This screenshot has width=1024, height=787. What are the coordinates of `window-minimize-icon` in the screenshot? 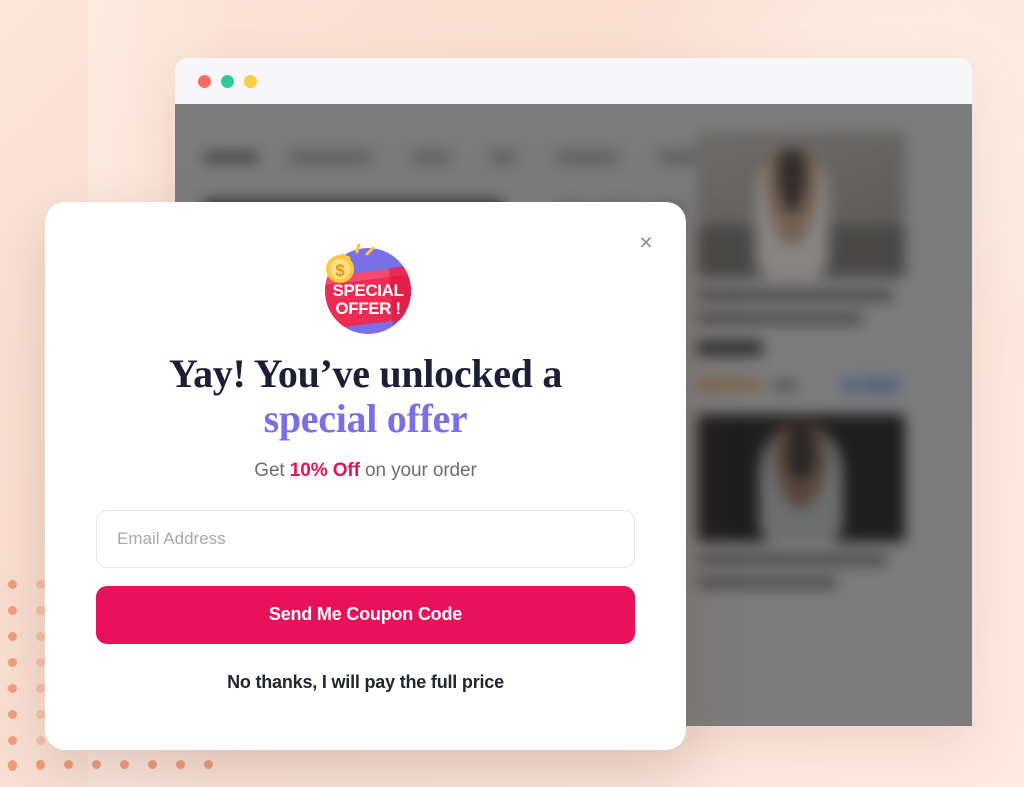 It's located at (227, 81).